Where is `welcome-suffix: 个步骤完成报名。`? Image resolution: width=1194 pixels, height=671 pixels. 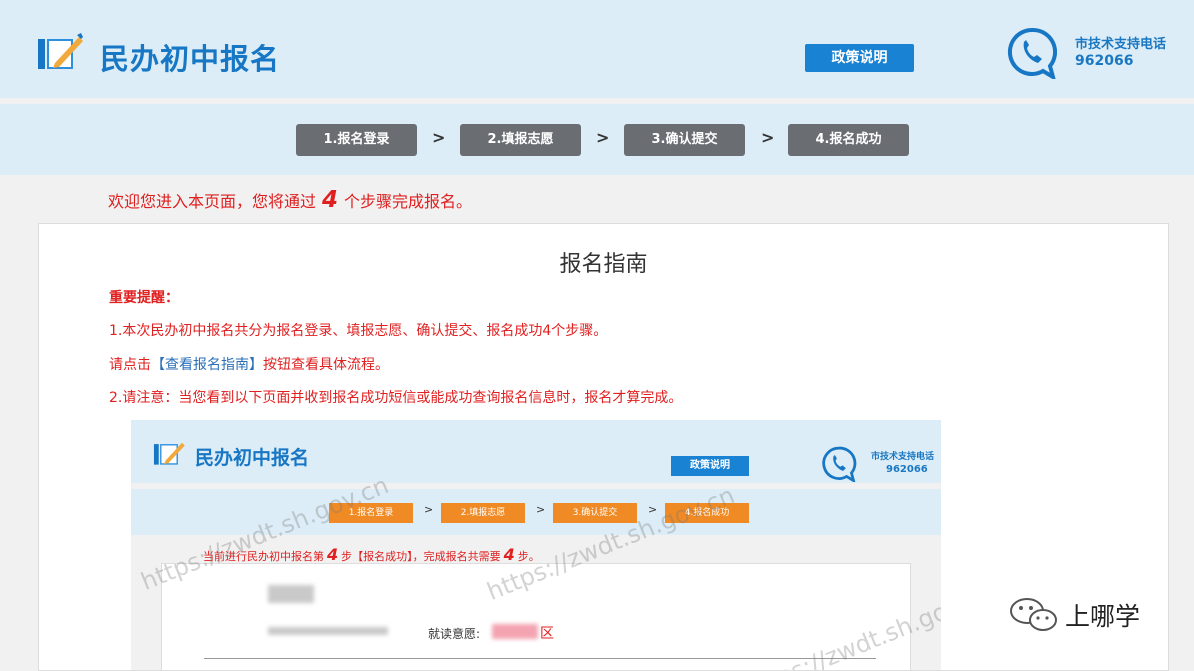
welcome-suffix: 个步骤完成报名。 is located at coordinates (408, 201).